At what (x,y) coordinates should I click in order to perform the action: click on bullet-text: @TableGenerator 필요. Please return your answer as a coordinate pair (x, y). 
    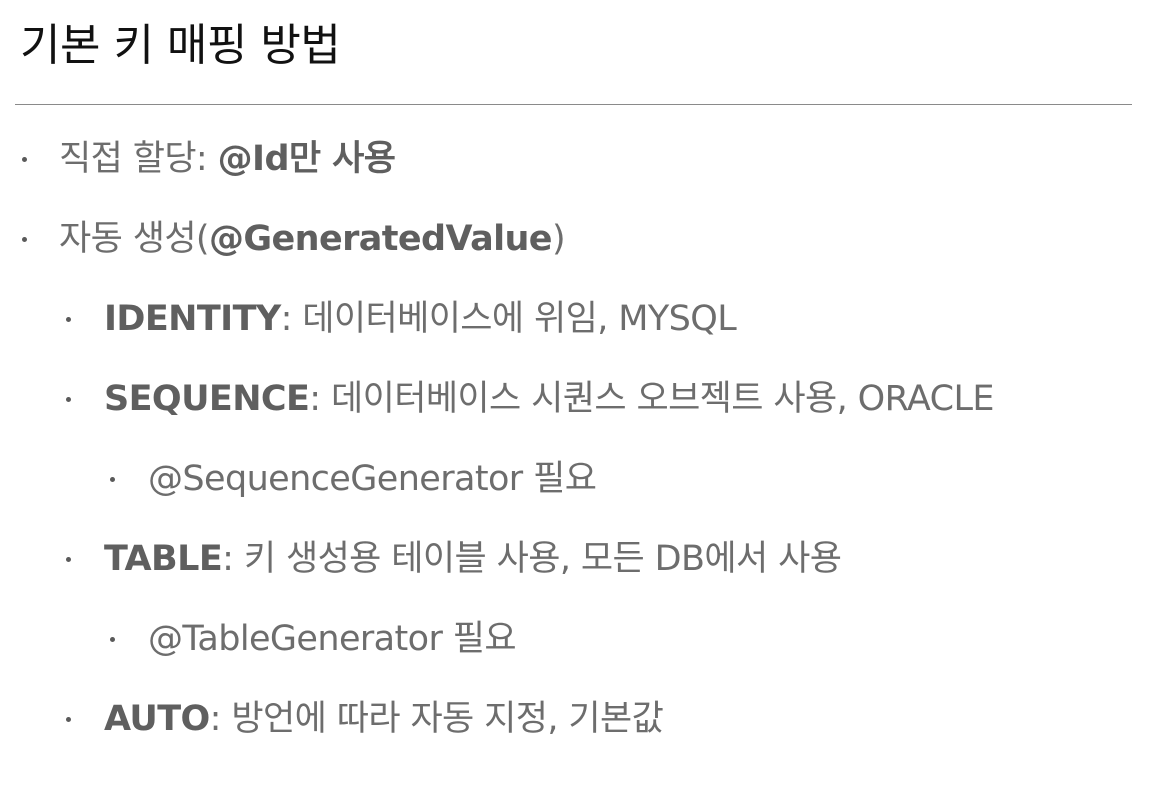
    Looking at the image, I should click on (332, 639).